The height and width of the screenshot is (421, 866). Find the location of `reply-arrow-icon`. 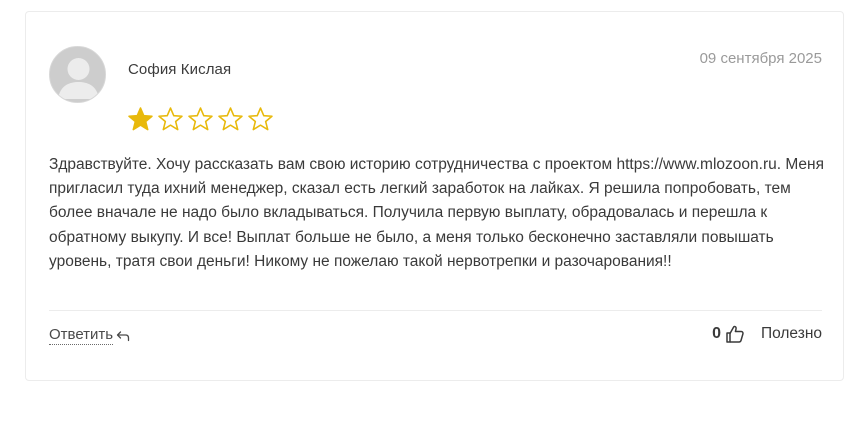

reply-arrow-icon is located at coordinates (123, 336).